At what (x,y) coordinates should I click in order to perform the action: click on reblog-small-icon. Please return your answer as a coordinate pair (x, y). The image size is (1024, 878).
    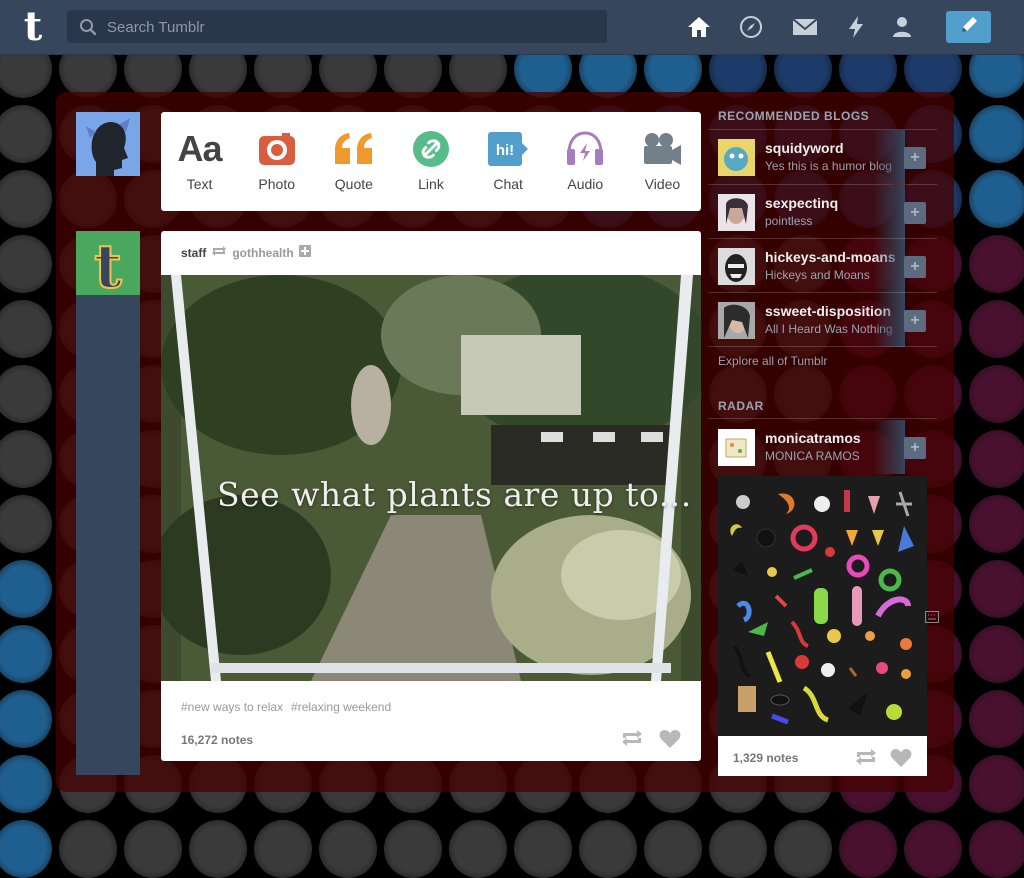
    Looking at the image, I should click on (219, 252).